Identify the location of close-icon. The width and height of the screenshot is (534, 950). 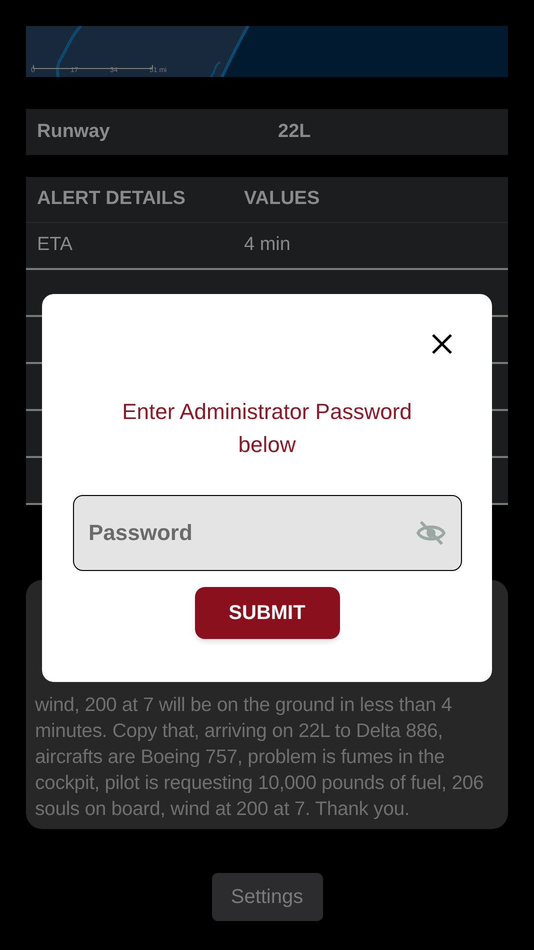
(442, 344).